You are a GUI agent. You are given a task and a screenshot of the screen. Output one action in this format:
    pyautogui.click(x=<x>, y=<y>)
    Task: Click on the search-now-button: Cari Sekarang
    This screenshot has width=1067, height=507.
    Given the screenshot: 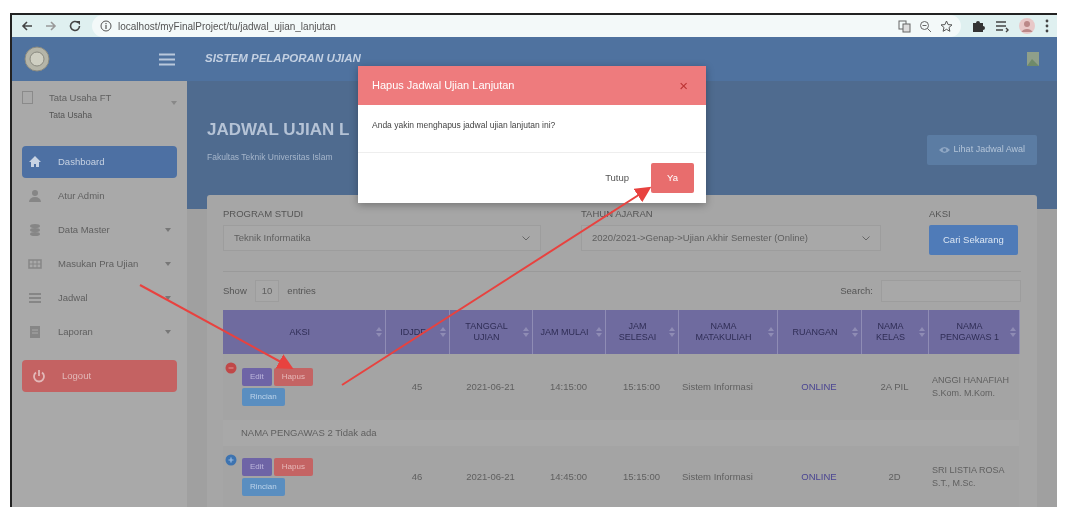 What is the action you would take?
    pyautogui.click(x=973, y=240)
    